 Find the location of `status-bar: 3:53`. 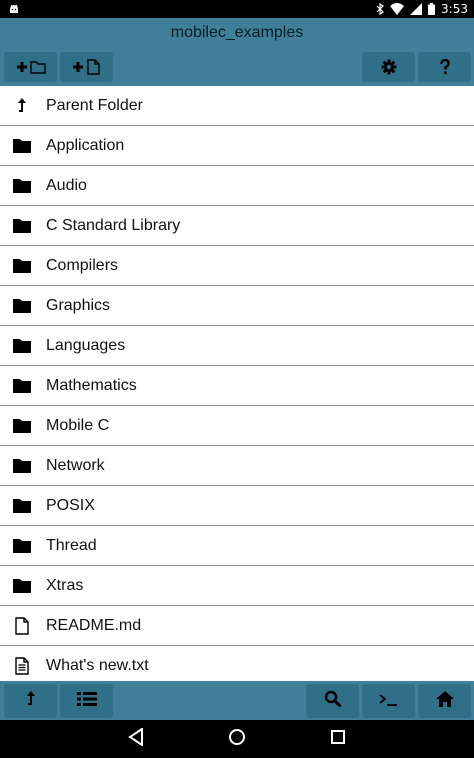

status-bar: 3:53 is located at coordinates (237, 9).